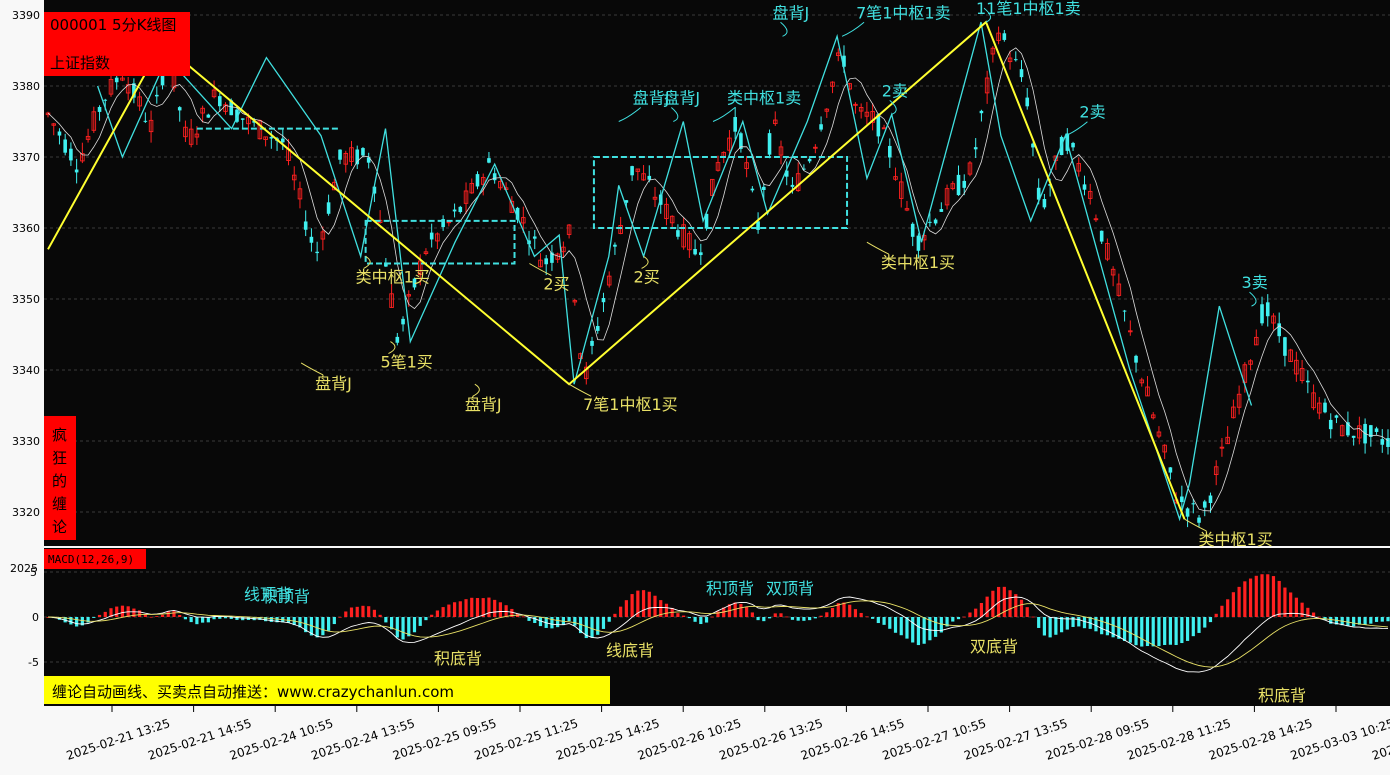 The height and width of the screenshot is (775, 1390). Describe the element at coordinates (26, 15) in the screenshot. I see `y-tick-label: 3390` at that location.